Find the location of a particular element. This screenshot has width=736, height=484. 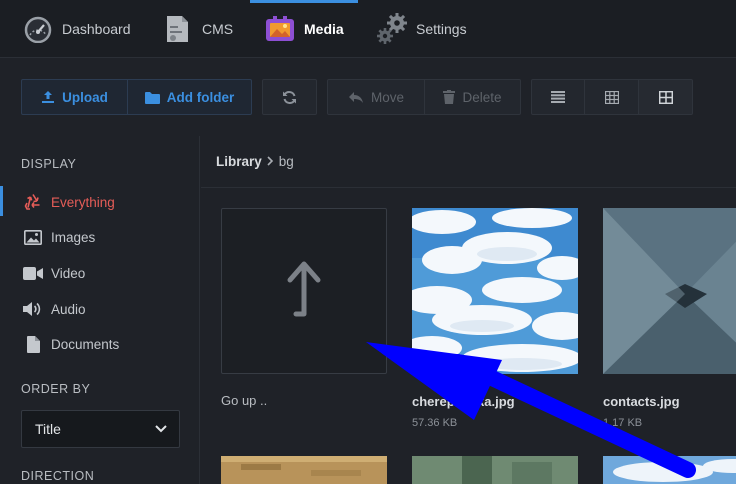

refresh-icon is located at coordinates (289, 97).